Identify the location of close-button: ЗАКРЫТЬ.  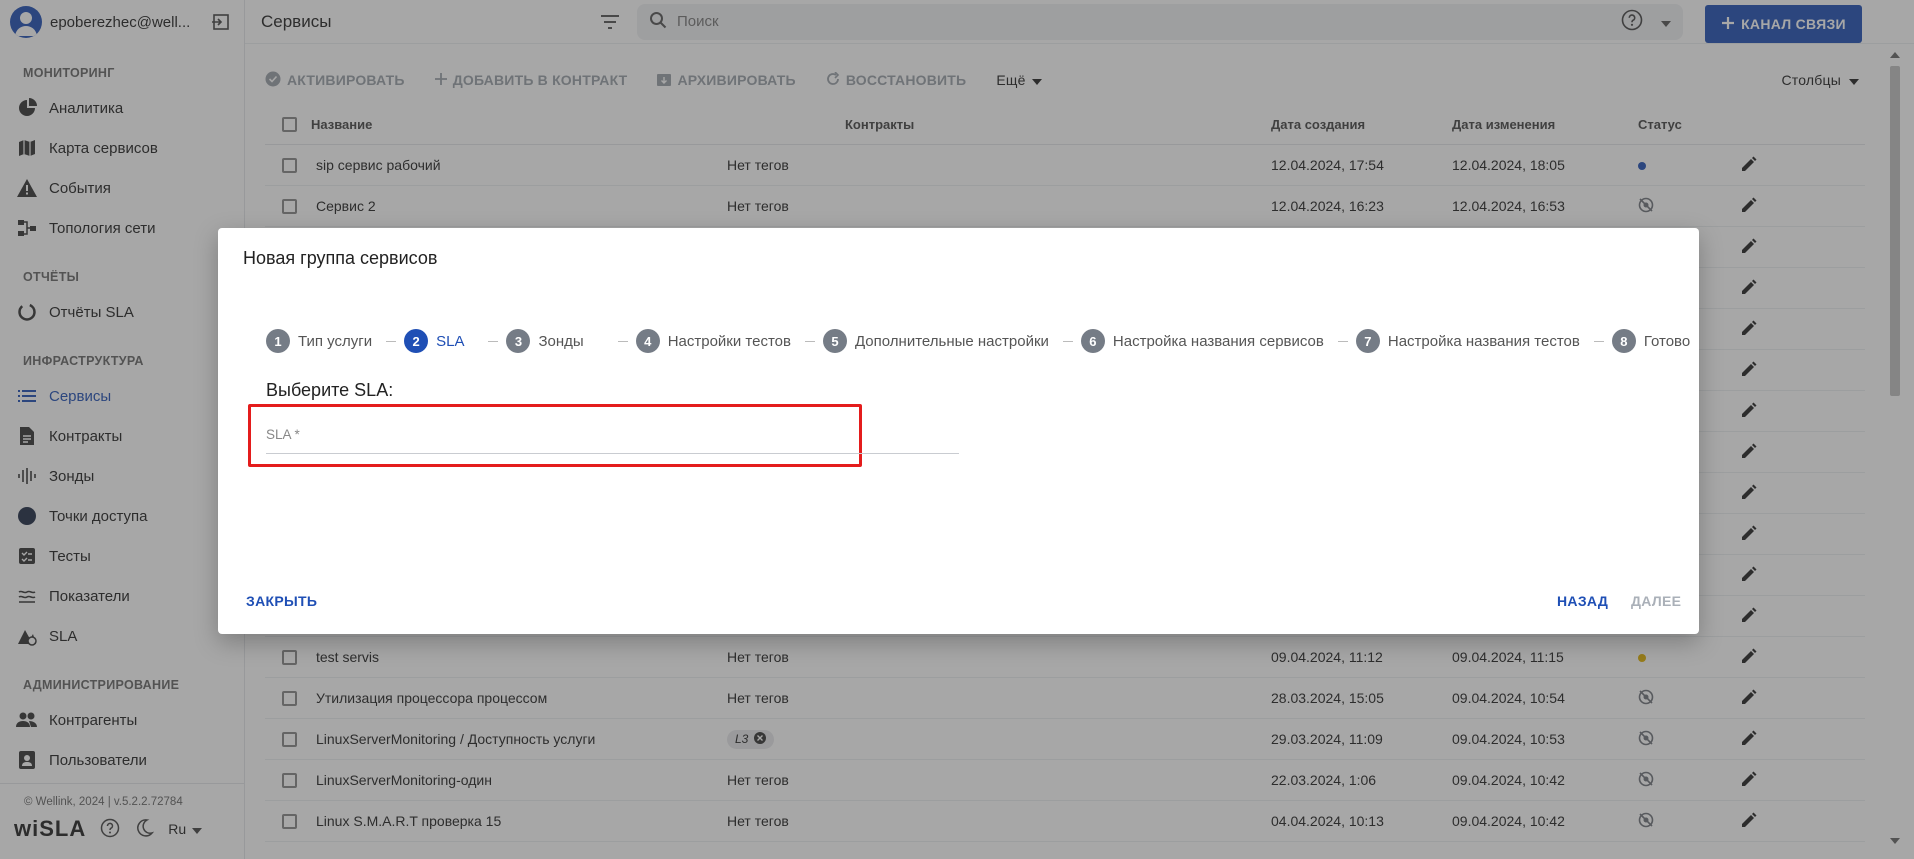
(281, 601).